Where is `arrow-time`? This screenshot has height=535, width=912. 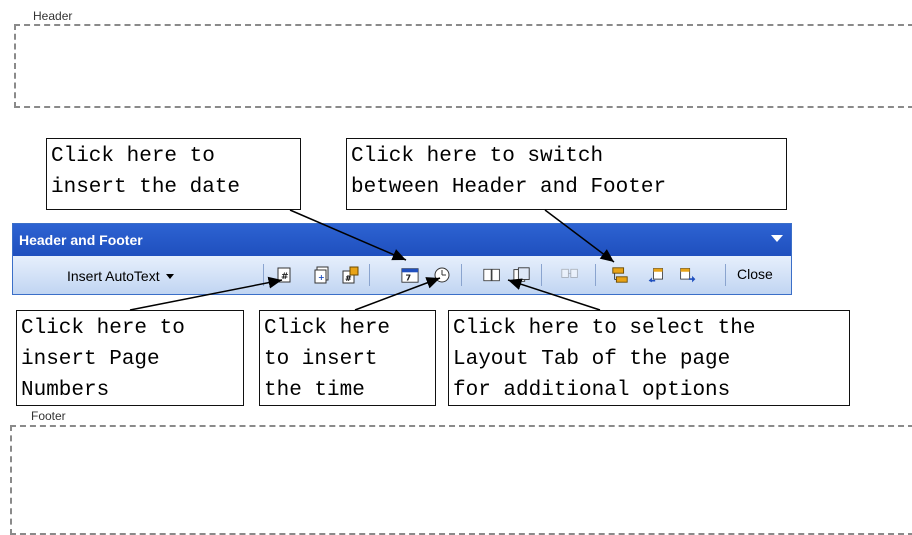
arrow-time is located at coordinates (397, 294).